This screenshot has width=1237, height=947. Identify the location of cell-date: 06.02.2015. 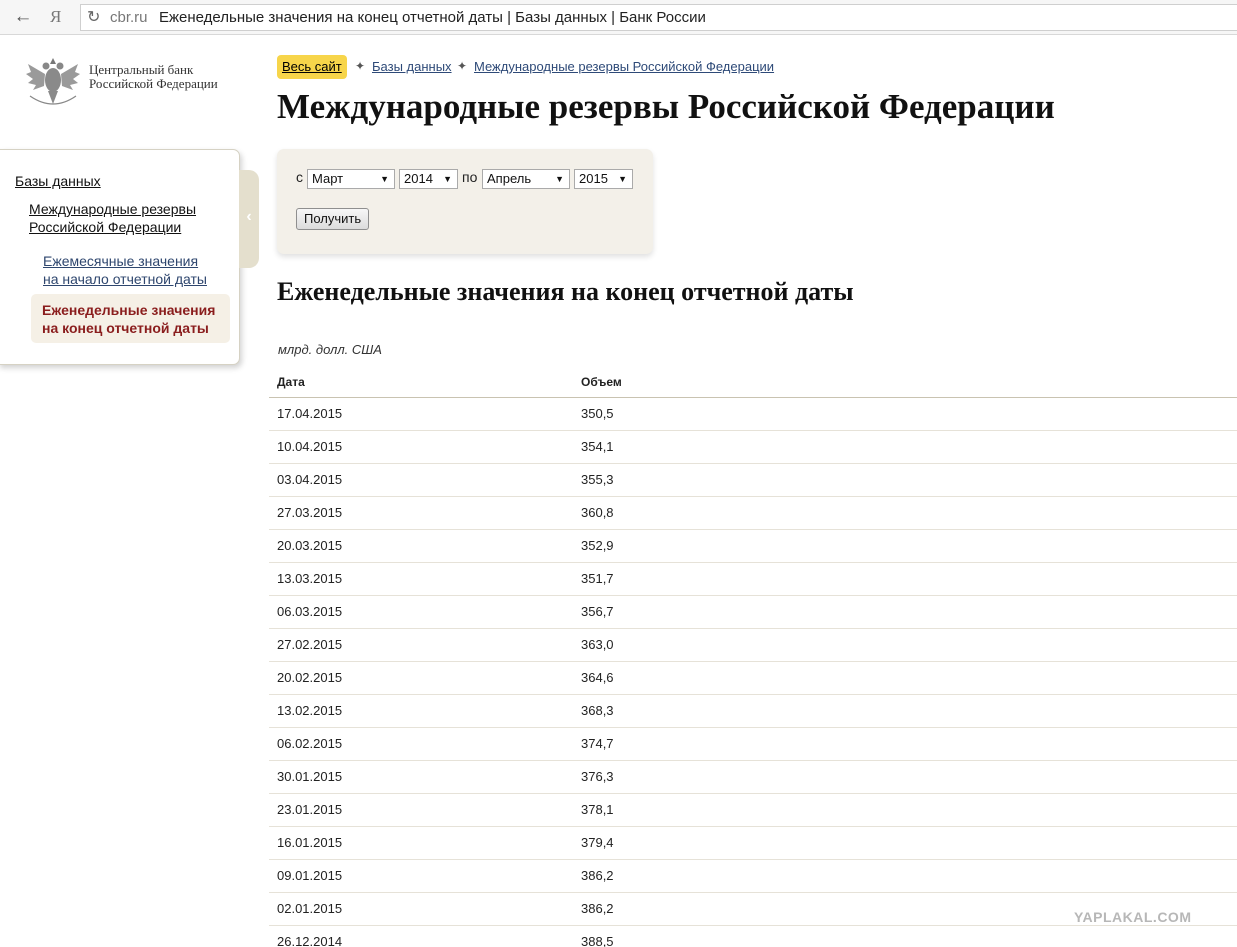
(310, 743).